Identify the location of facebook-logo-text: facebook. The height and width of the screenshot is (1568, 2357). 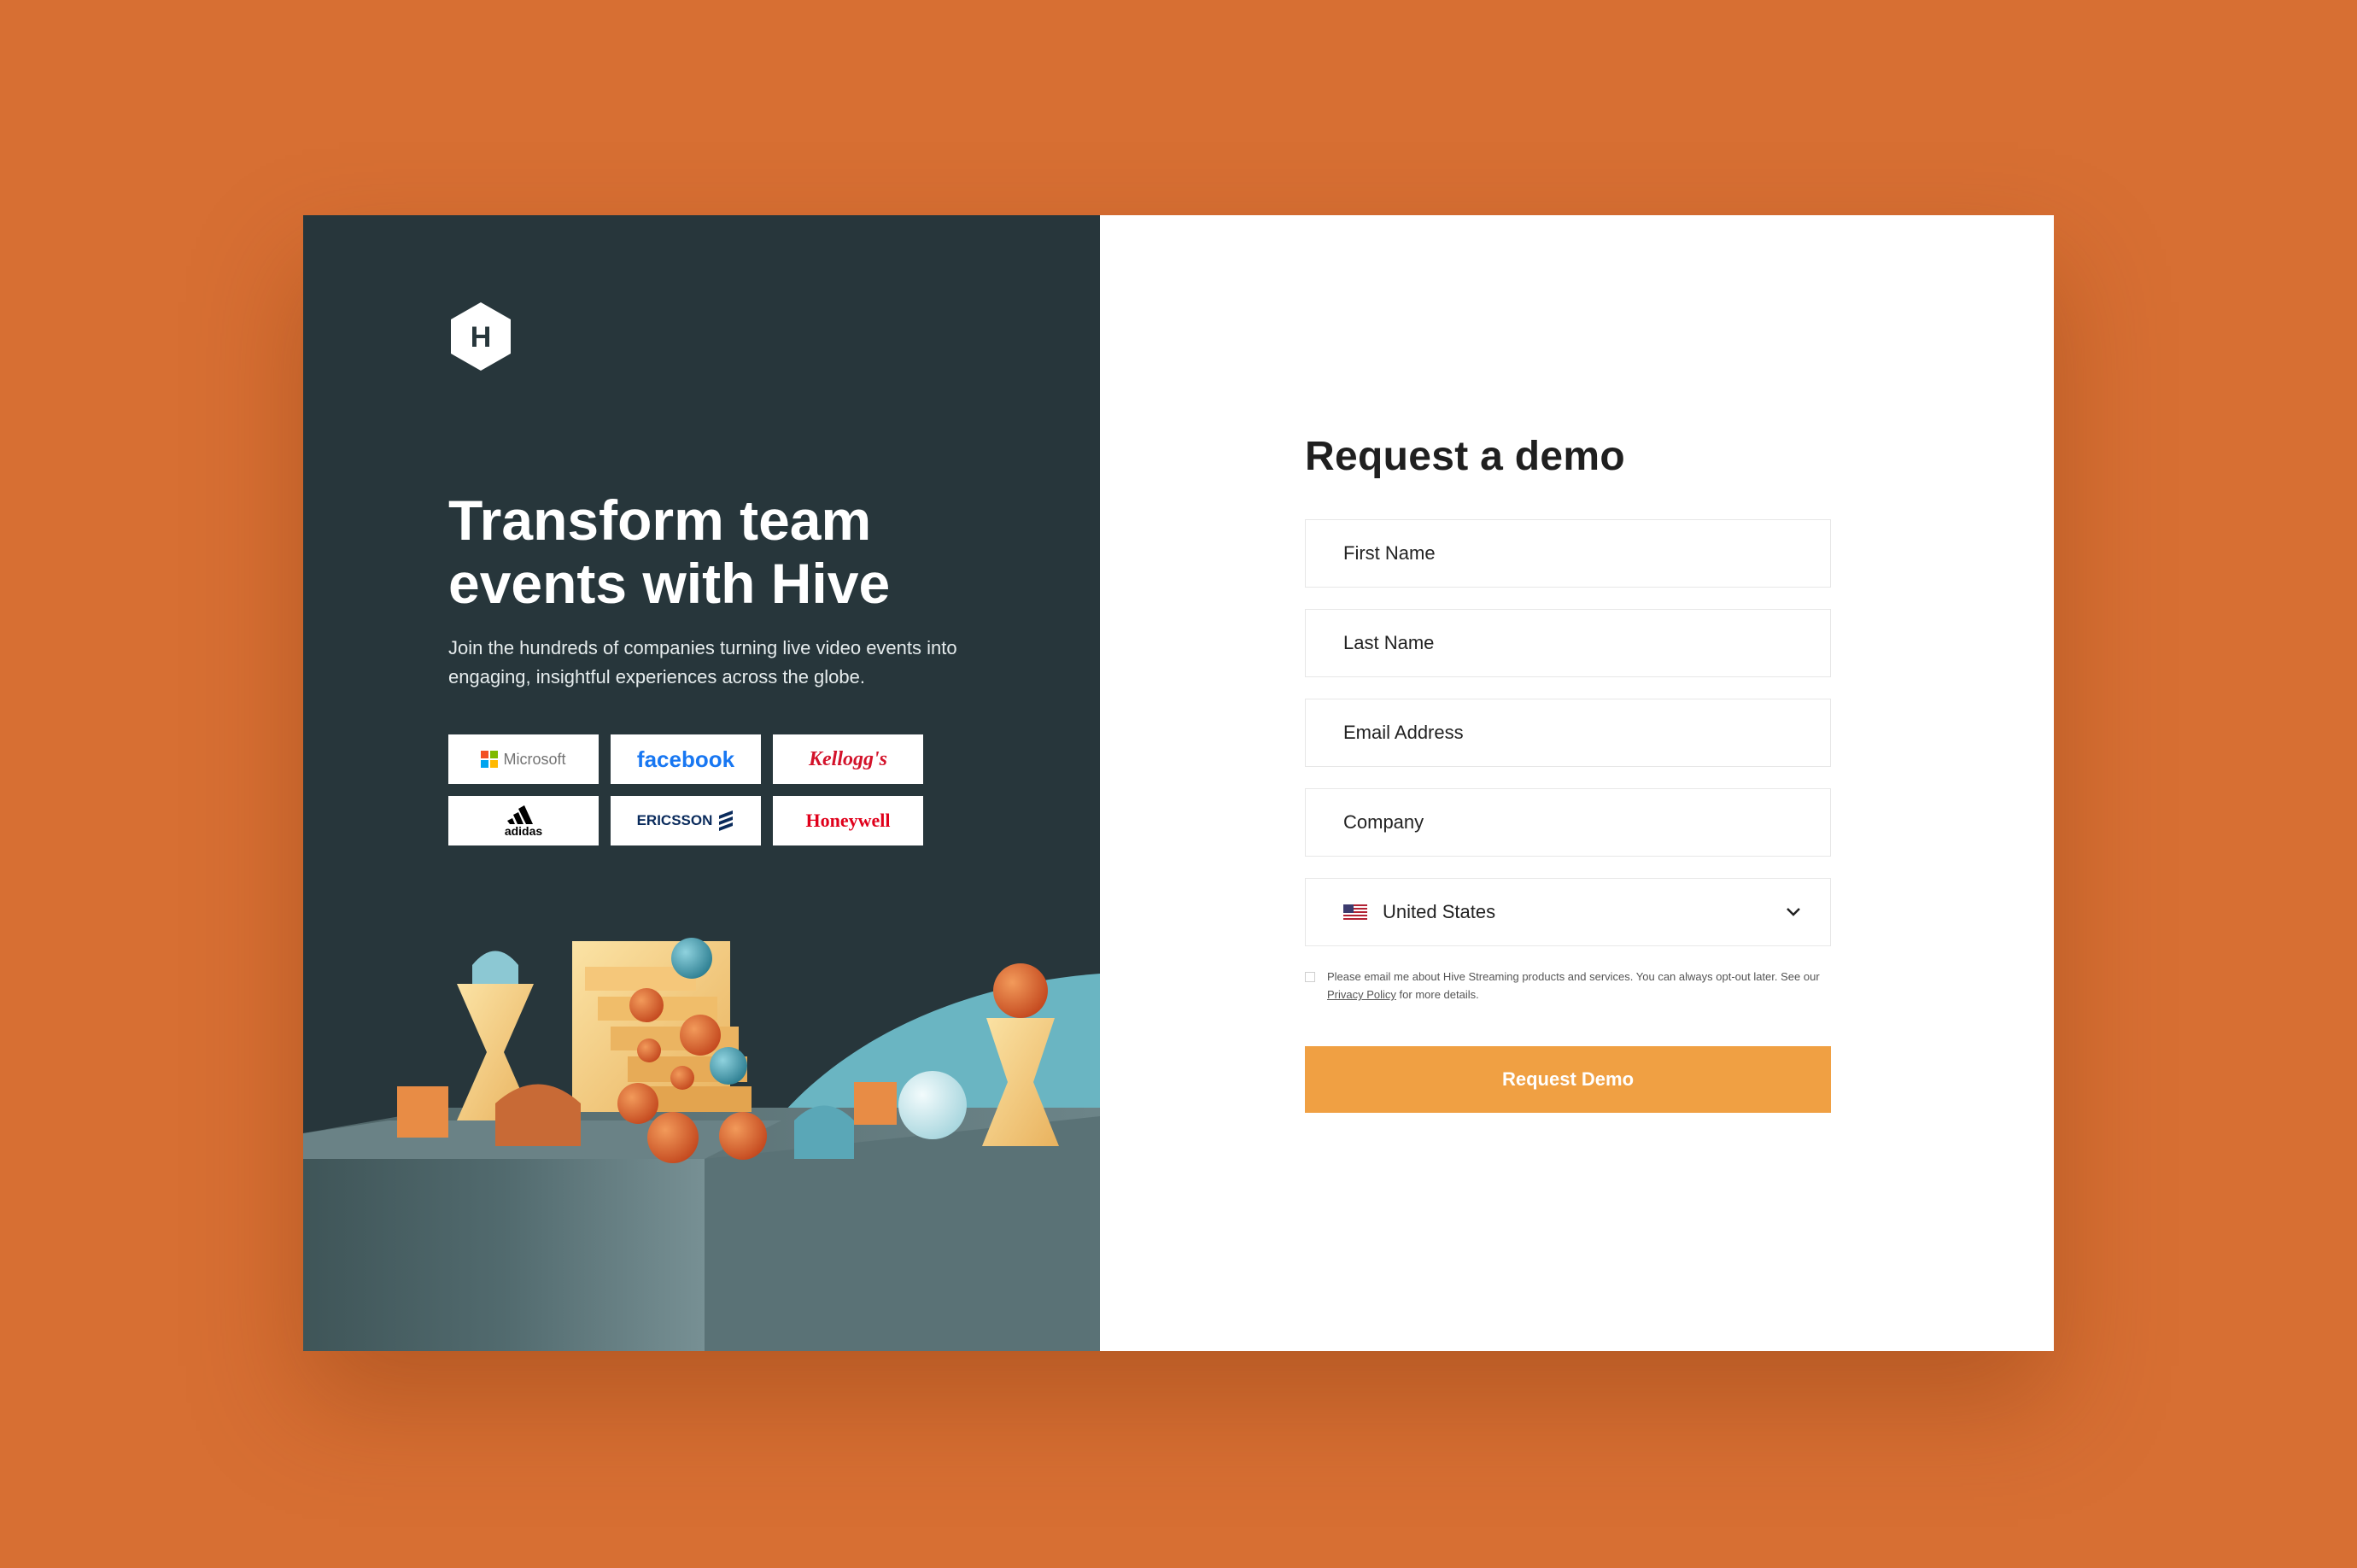
(685, 759).